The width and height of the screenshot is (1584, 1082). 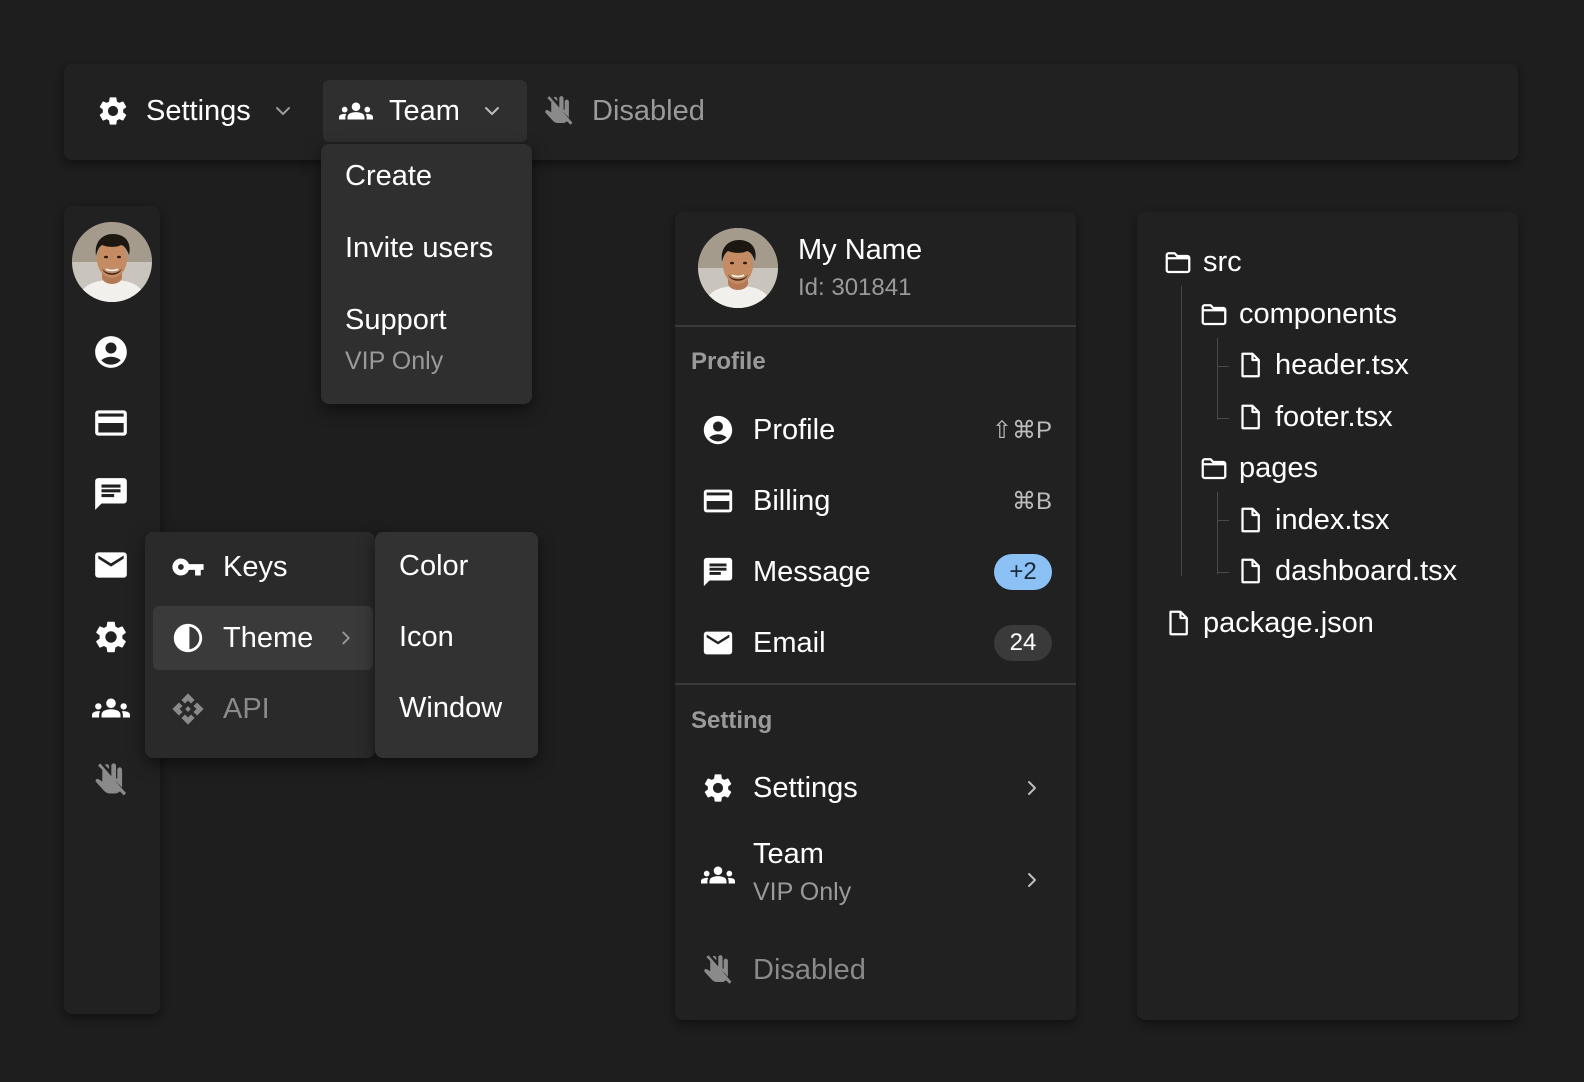 I want to click on tree-item-file: dashboard.tsx, so click(x=1346, y=571).